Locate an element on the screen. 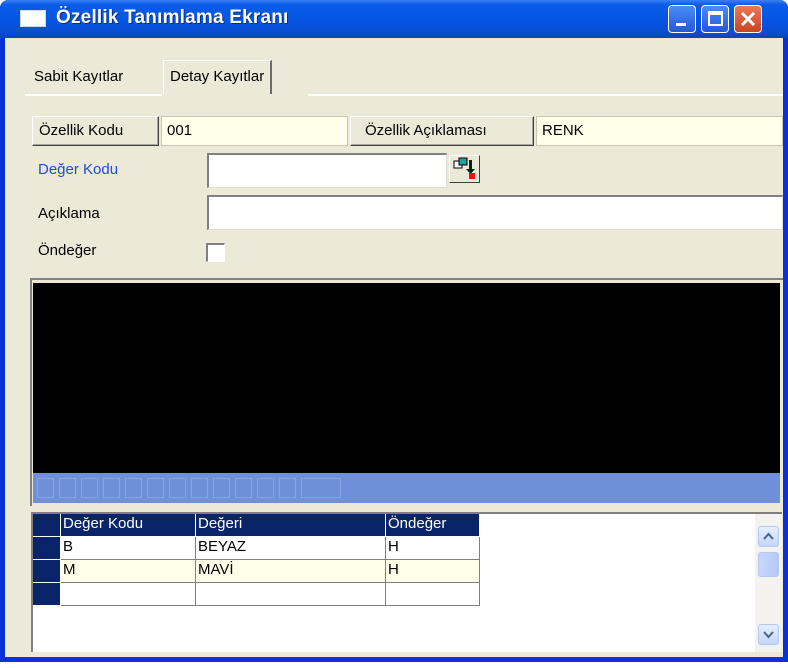 The height and width of the screenshot is (668, 788). close-icon is located at coordinates (748, 19).